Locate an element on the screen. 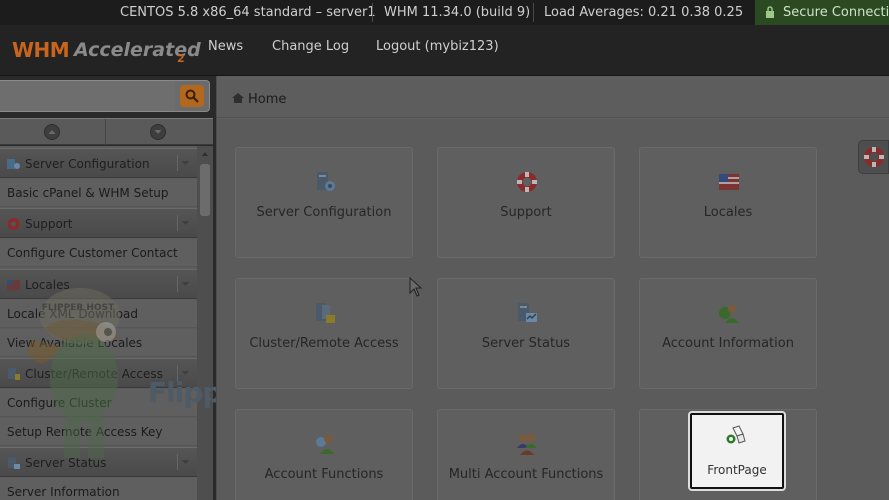  logo-version-mark: 2 is located at coordinates (181, 58).